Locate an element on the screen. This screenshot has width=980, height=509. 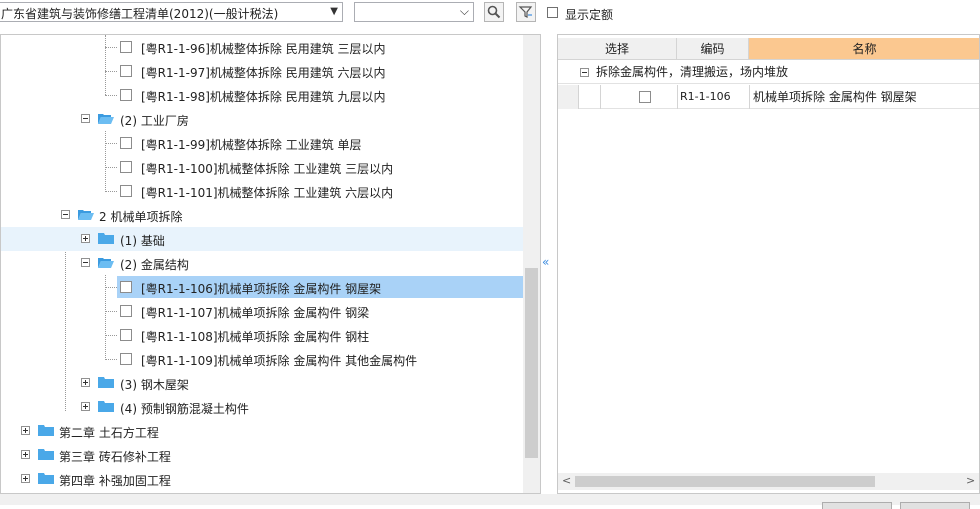
tree-vertical-scrollbar is located at coordinates (531, 264).